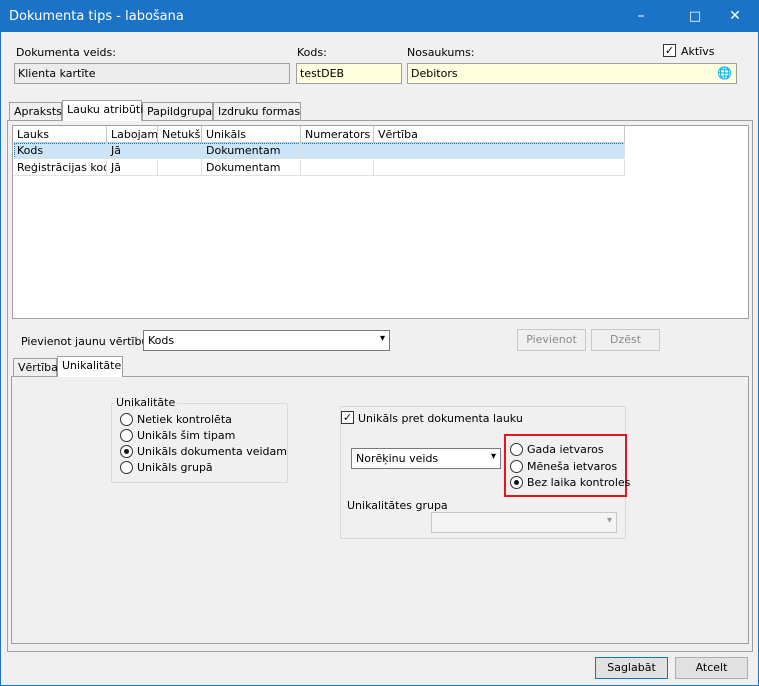 The width and height of the screenshot is (759, 686). Describe the element at coordinates (565, 449) in the screenshot. I see `radio-label: Gada ietvaros` at that location.